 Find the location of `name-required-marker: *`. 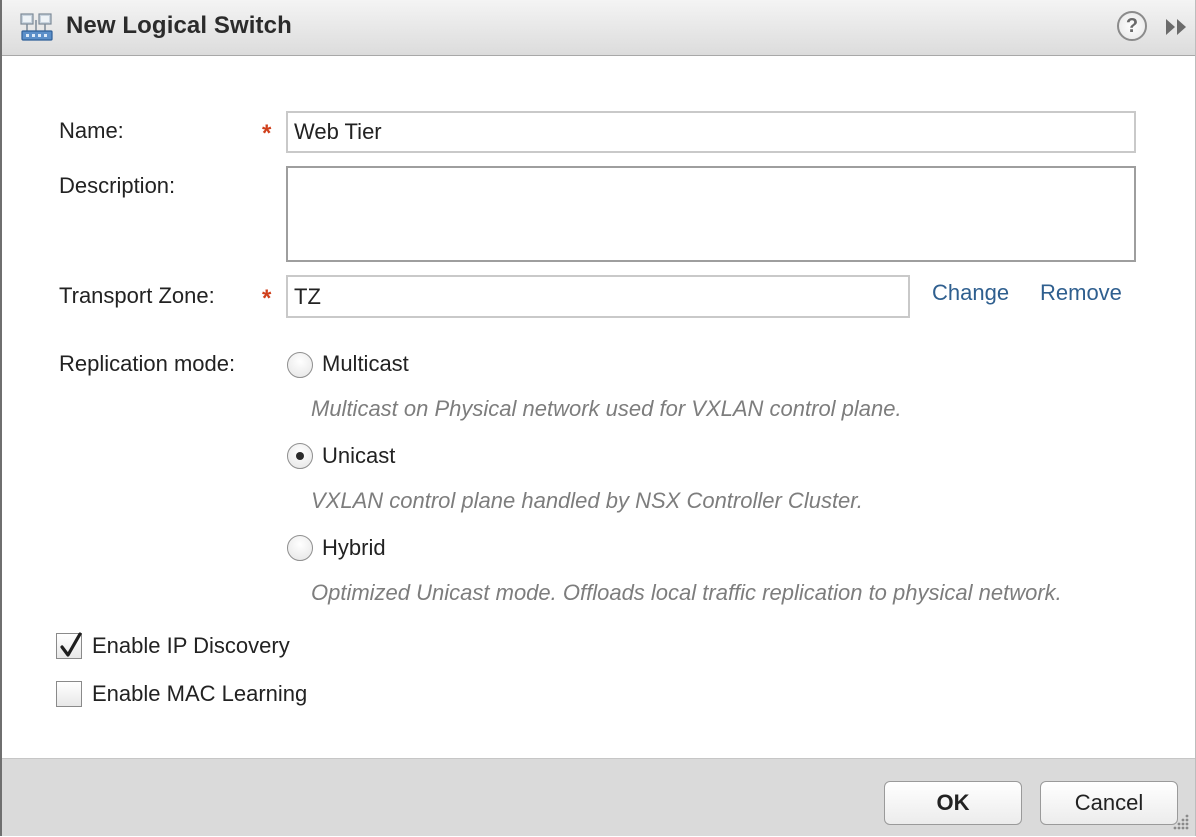

name-required-marker: * is located at coordinates (267, 133).